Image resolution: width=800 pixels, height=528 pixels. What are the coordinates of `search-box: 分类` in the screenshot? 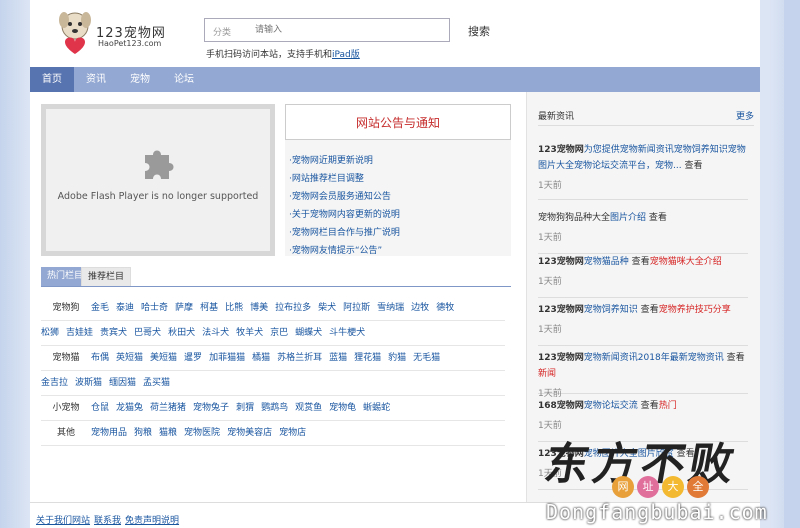 It's located at (327, 30).